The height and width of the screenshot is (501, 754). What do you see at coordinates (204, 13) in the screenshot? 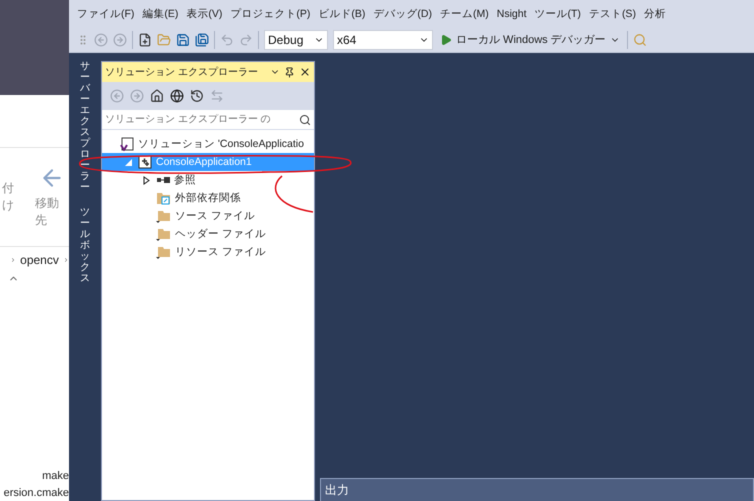
I see `menu-item: 表示(V)` at bounding box center [204, 13].